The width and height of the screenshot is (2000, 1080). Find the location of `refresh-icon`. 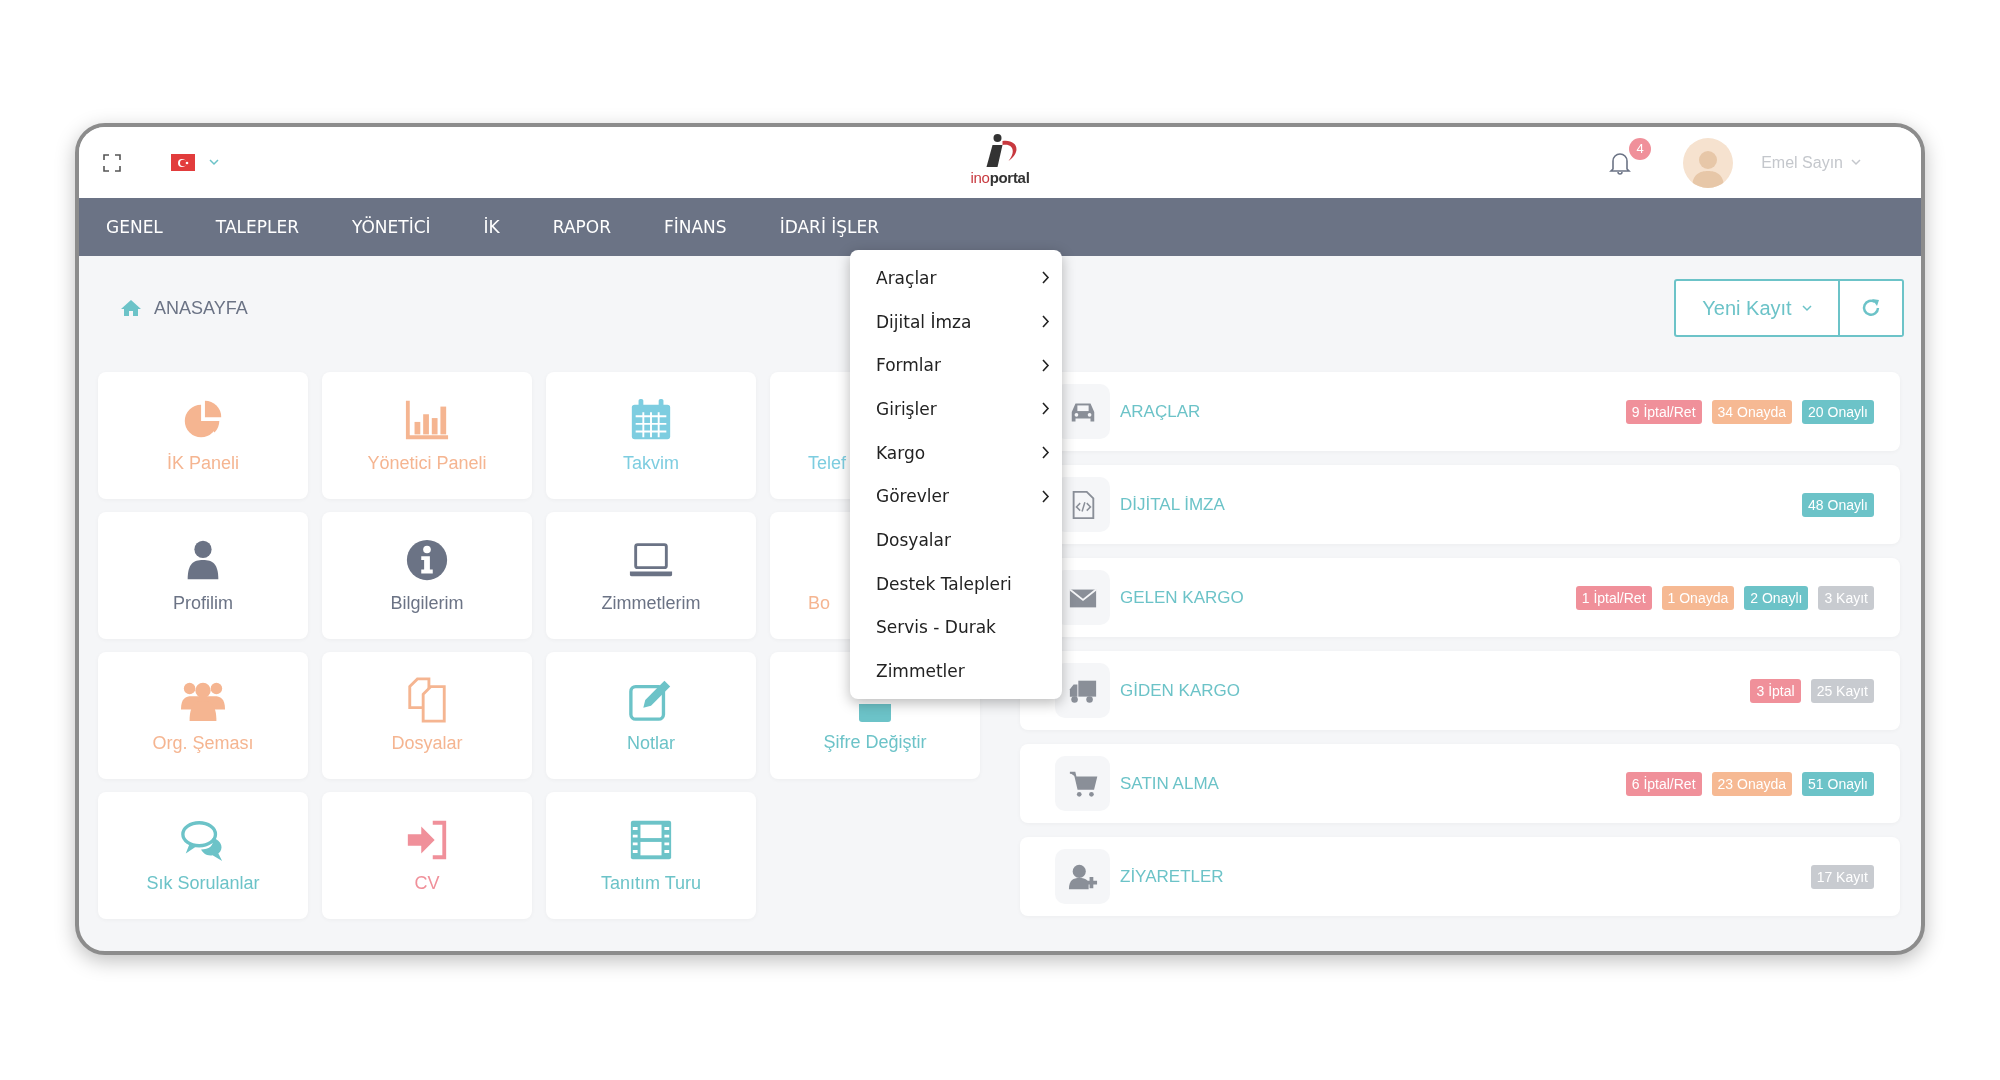

refresh-icon is located at coordinates (1871, 308).